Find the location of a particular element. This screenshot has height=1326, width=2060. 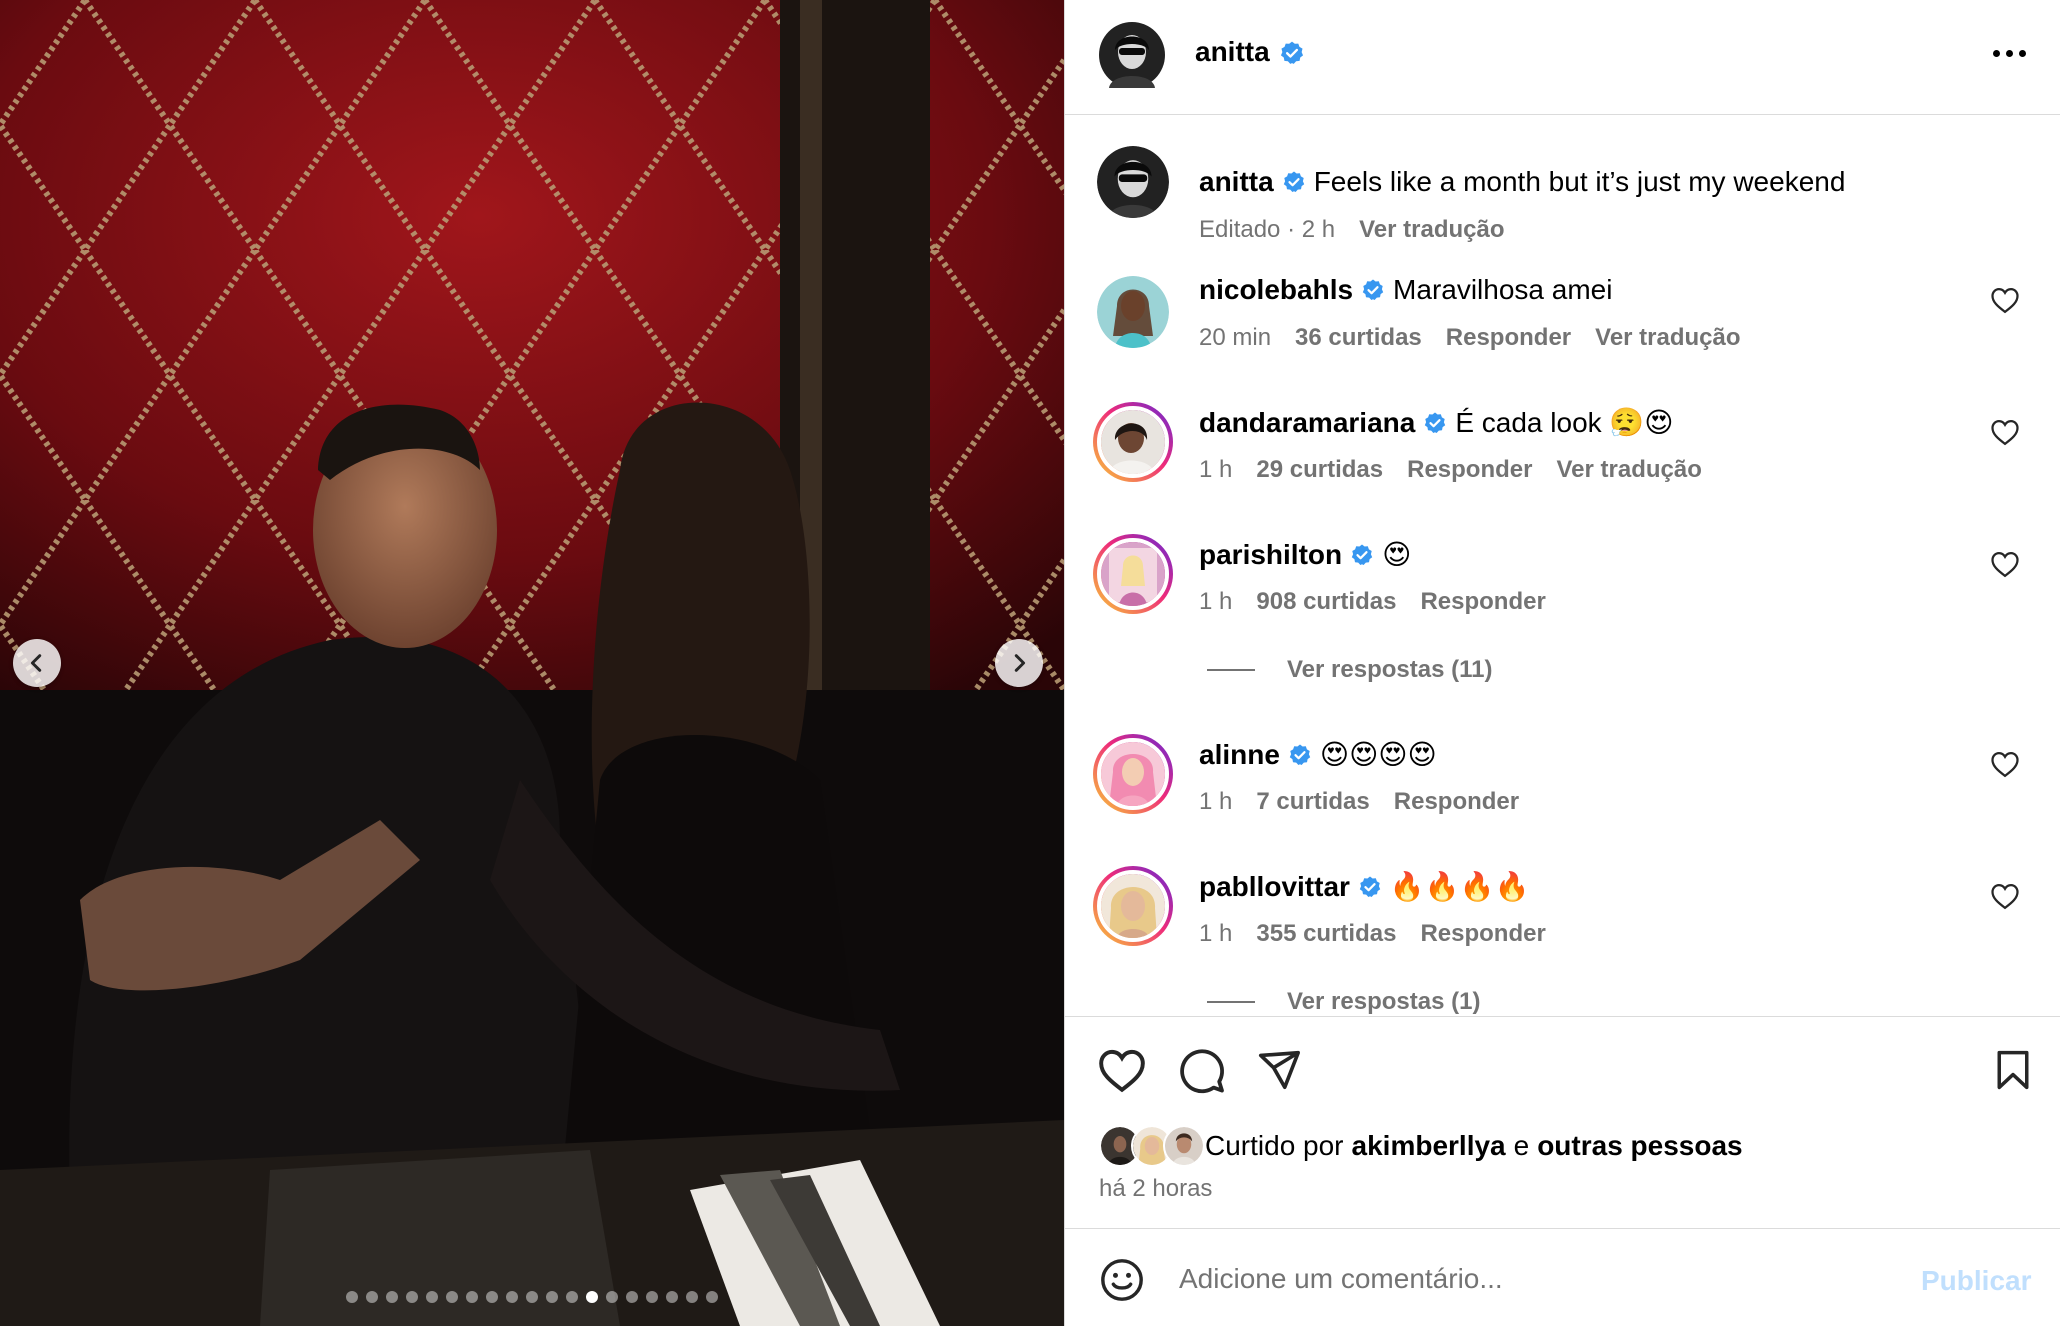

view-replies-button: Ver respostas (1) is located at coordinates (1343, 1002).